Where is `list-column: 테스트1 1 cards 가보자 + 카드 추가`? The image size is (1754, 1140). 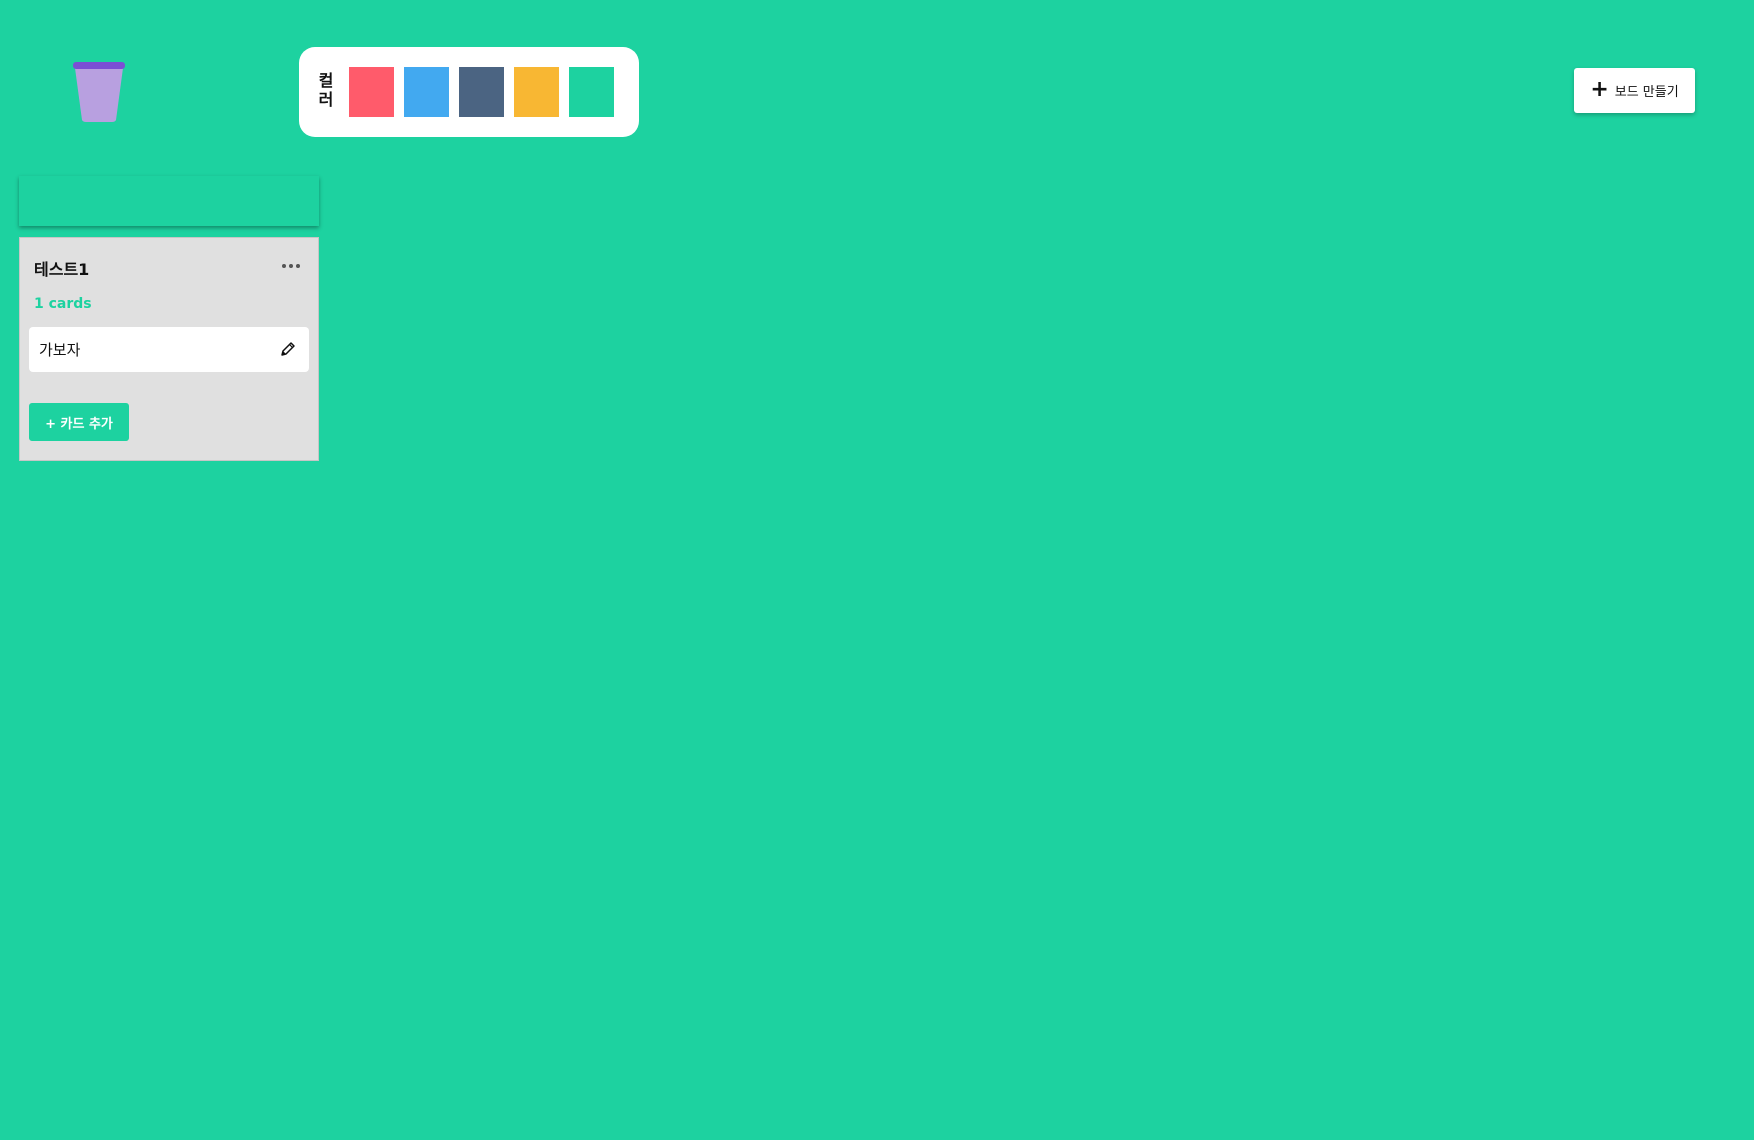 list-column: 테스트1 1 cards 가보자 + 카드 추가 is located at coordinates (169, 349).